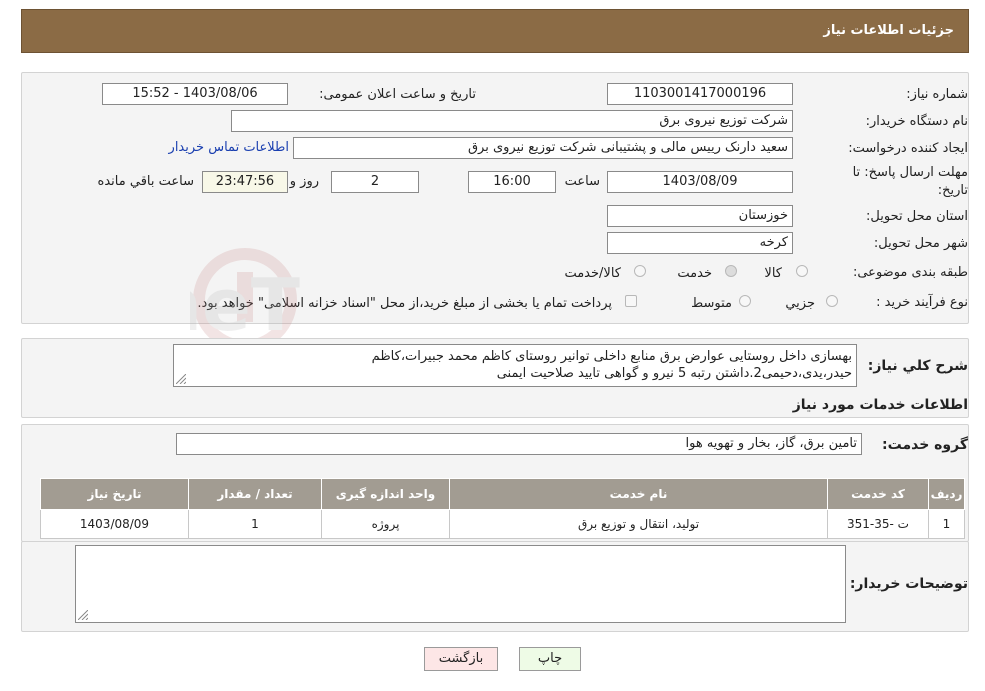 This screenshot has width=985, height=691. I want to click on buyer-contact-link: اطلاعات تماس خریدار, so click(229, 147).